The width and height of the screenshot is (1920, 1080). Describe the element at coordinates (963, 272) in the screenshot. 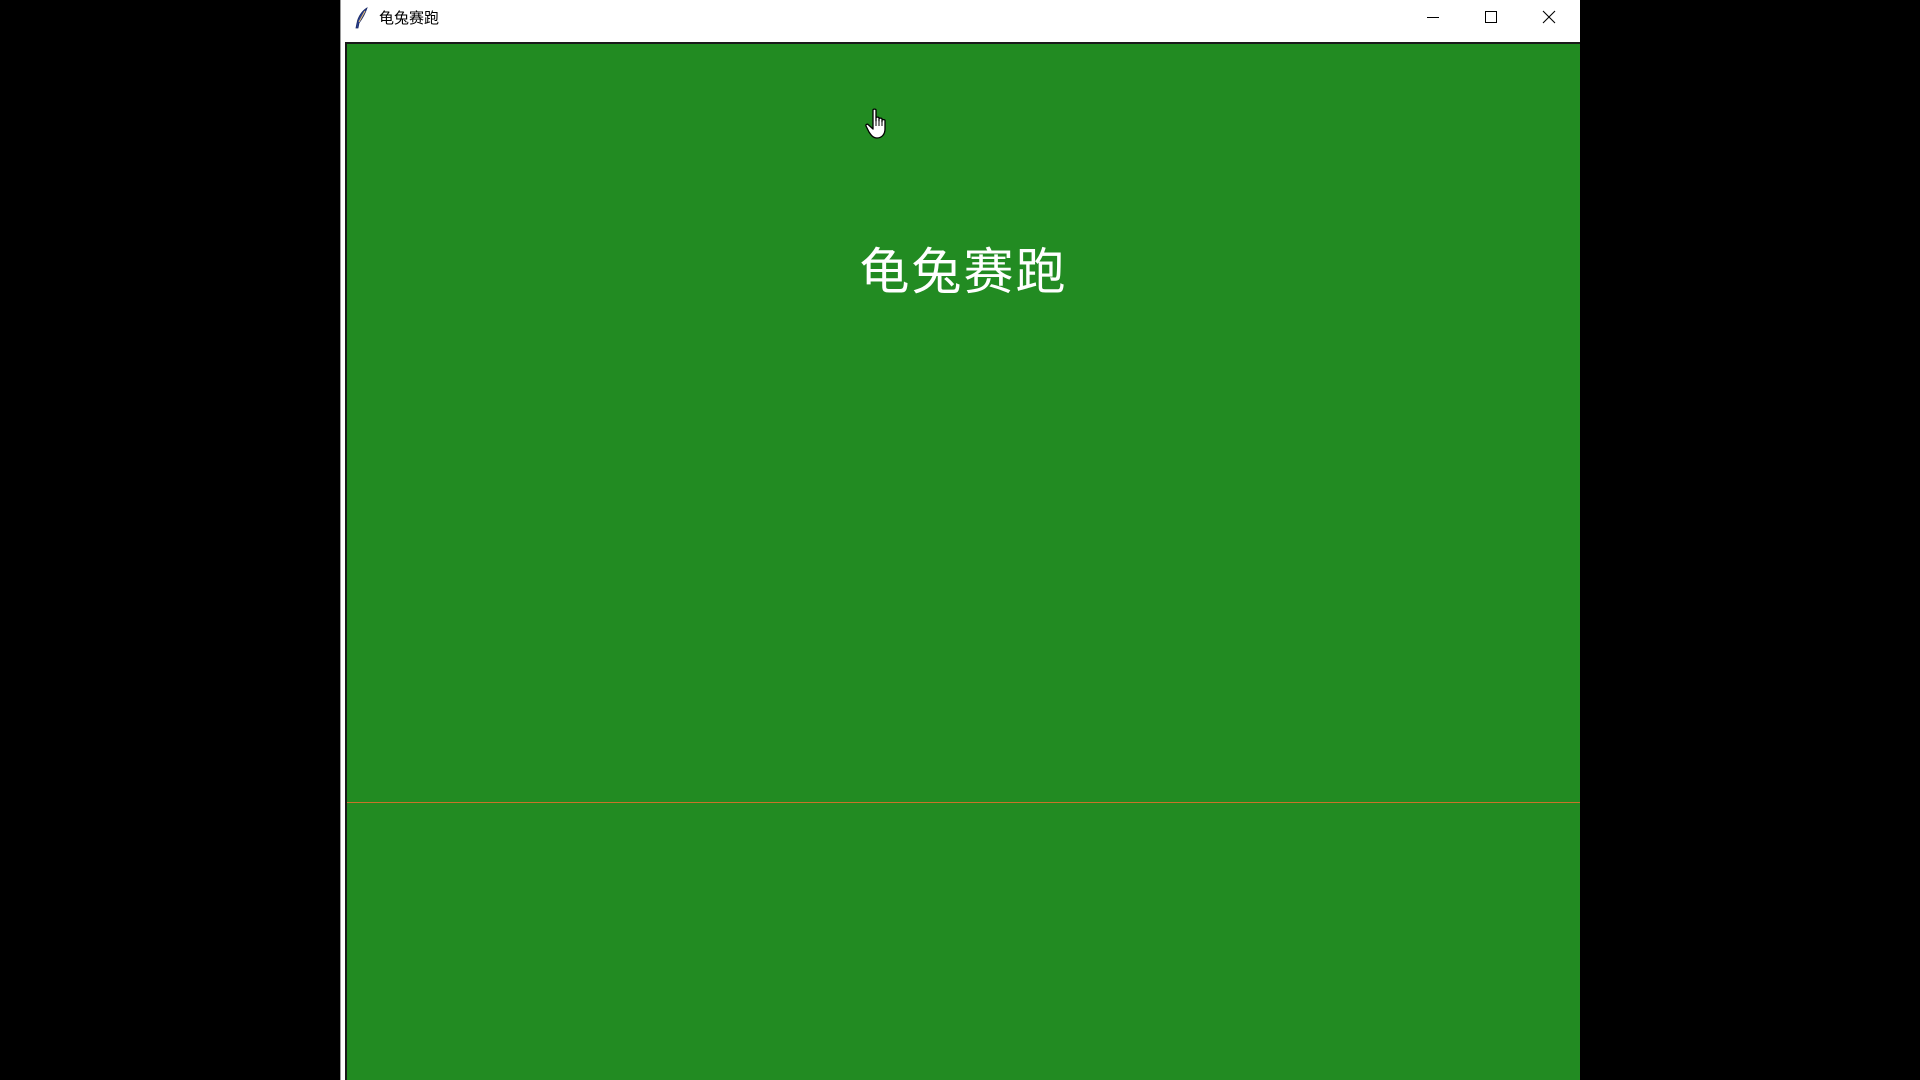

I see `game-title: 龟兔赛跑` at that location.